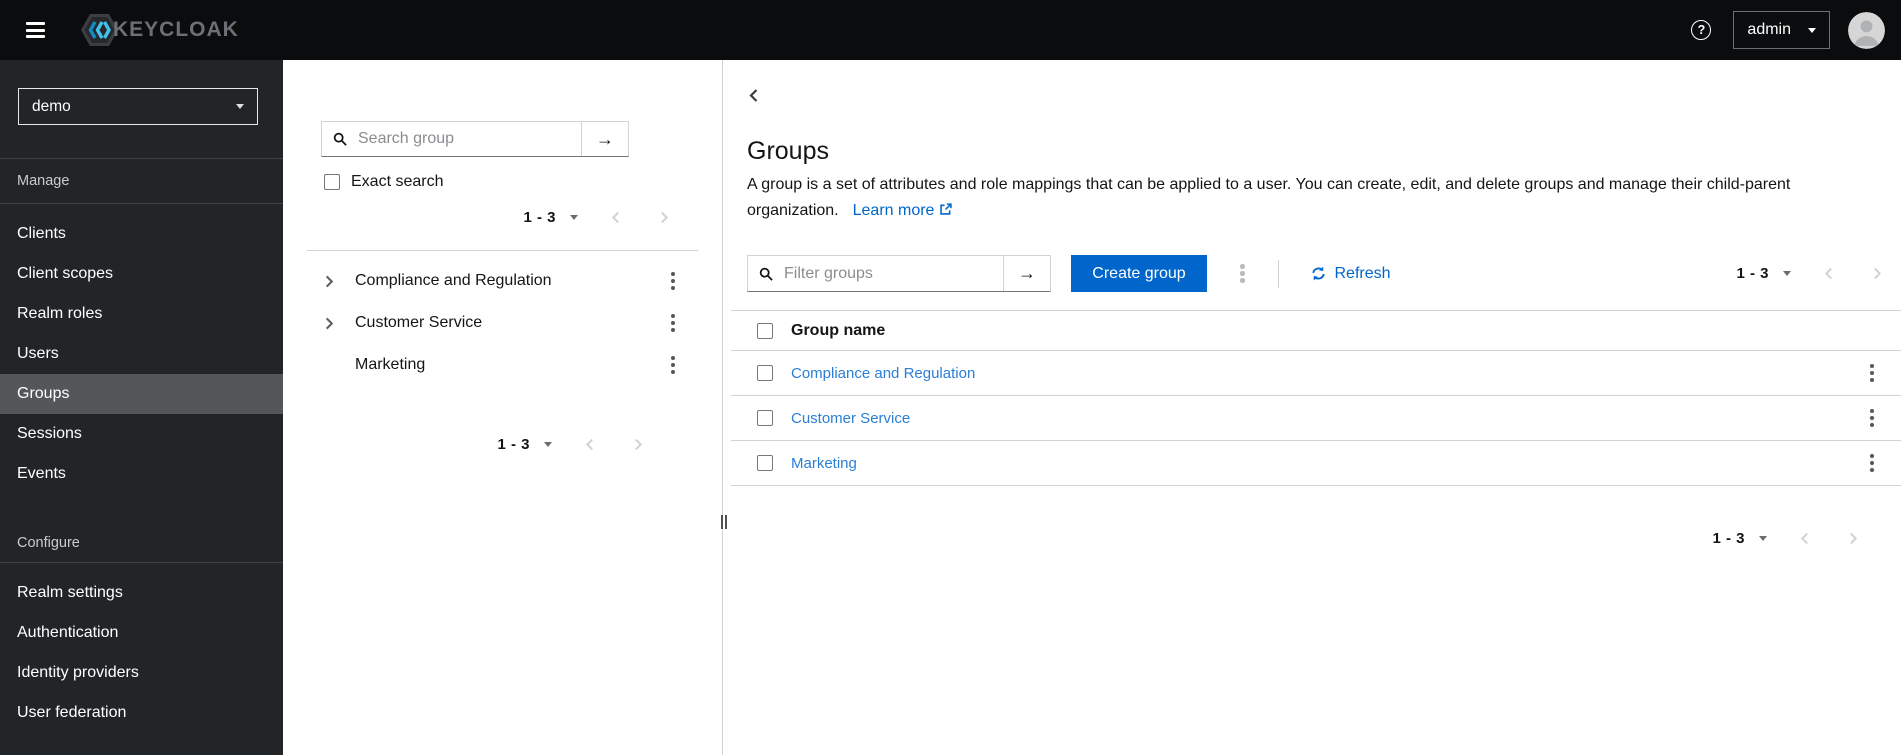 The height and width of the screenshot is (755, 1901). What do you see at coordinates (141, 474) in the screenshot?
I see `sidebar-item-events: Events` at bounding box center [141, 474].